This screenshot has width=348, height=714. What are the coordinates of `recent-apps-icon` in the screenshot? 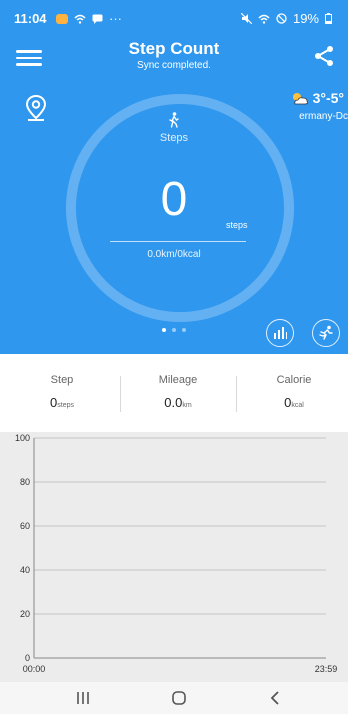 It's located at (83, 698).